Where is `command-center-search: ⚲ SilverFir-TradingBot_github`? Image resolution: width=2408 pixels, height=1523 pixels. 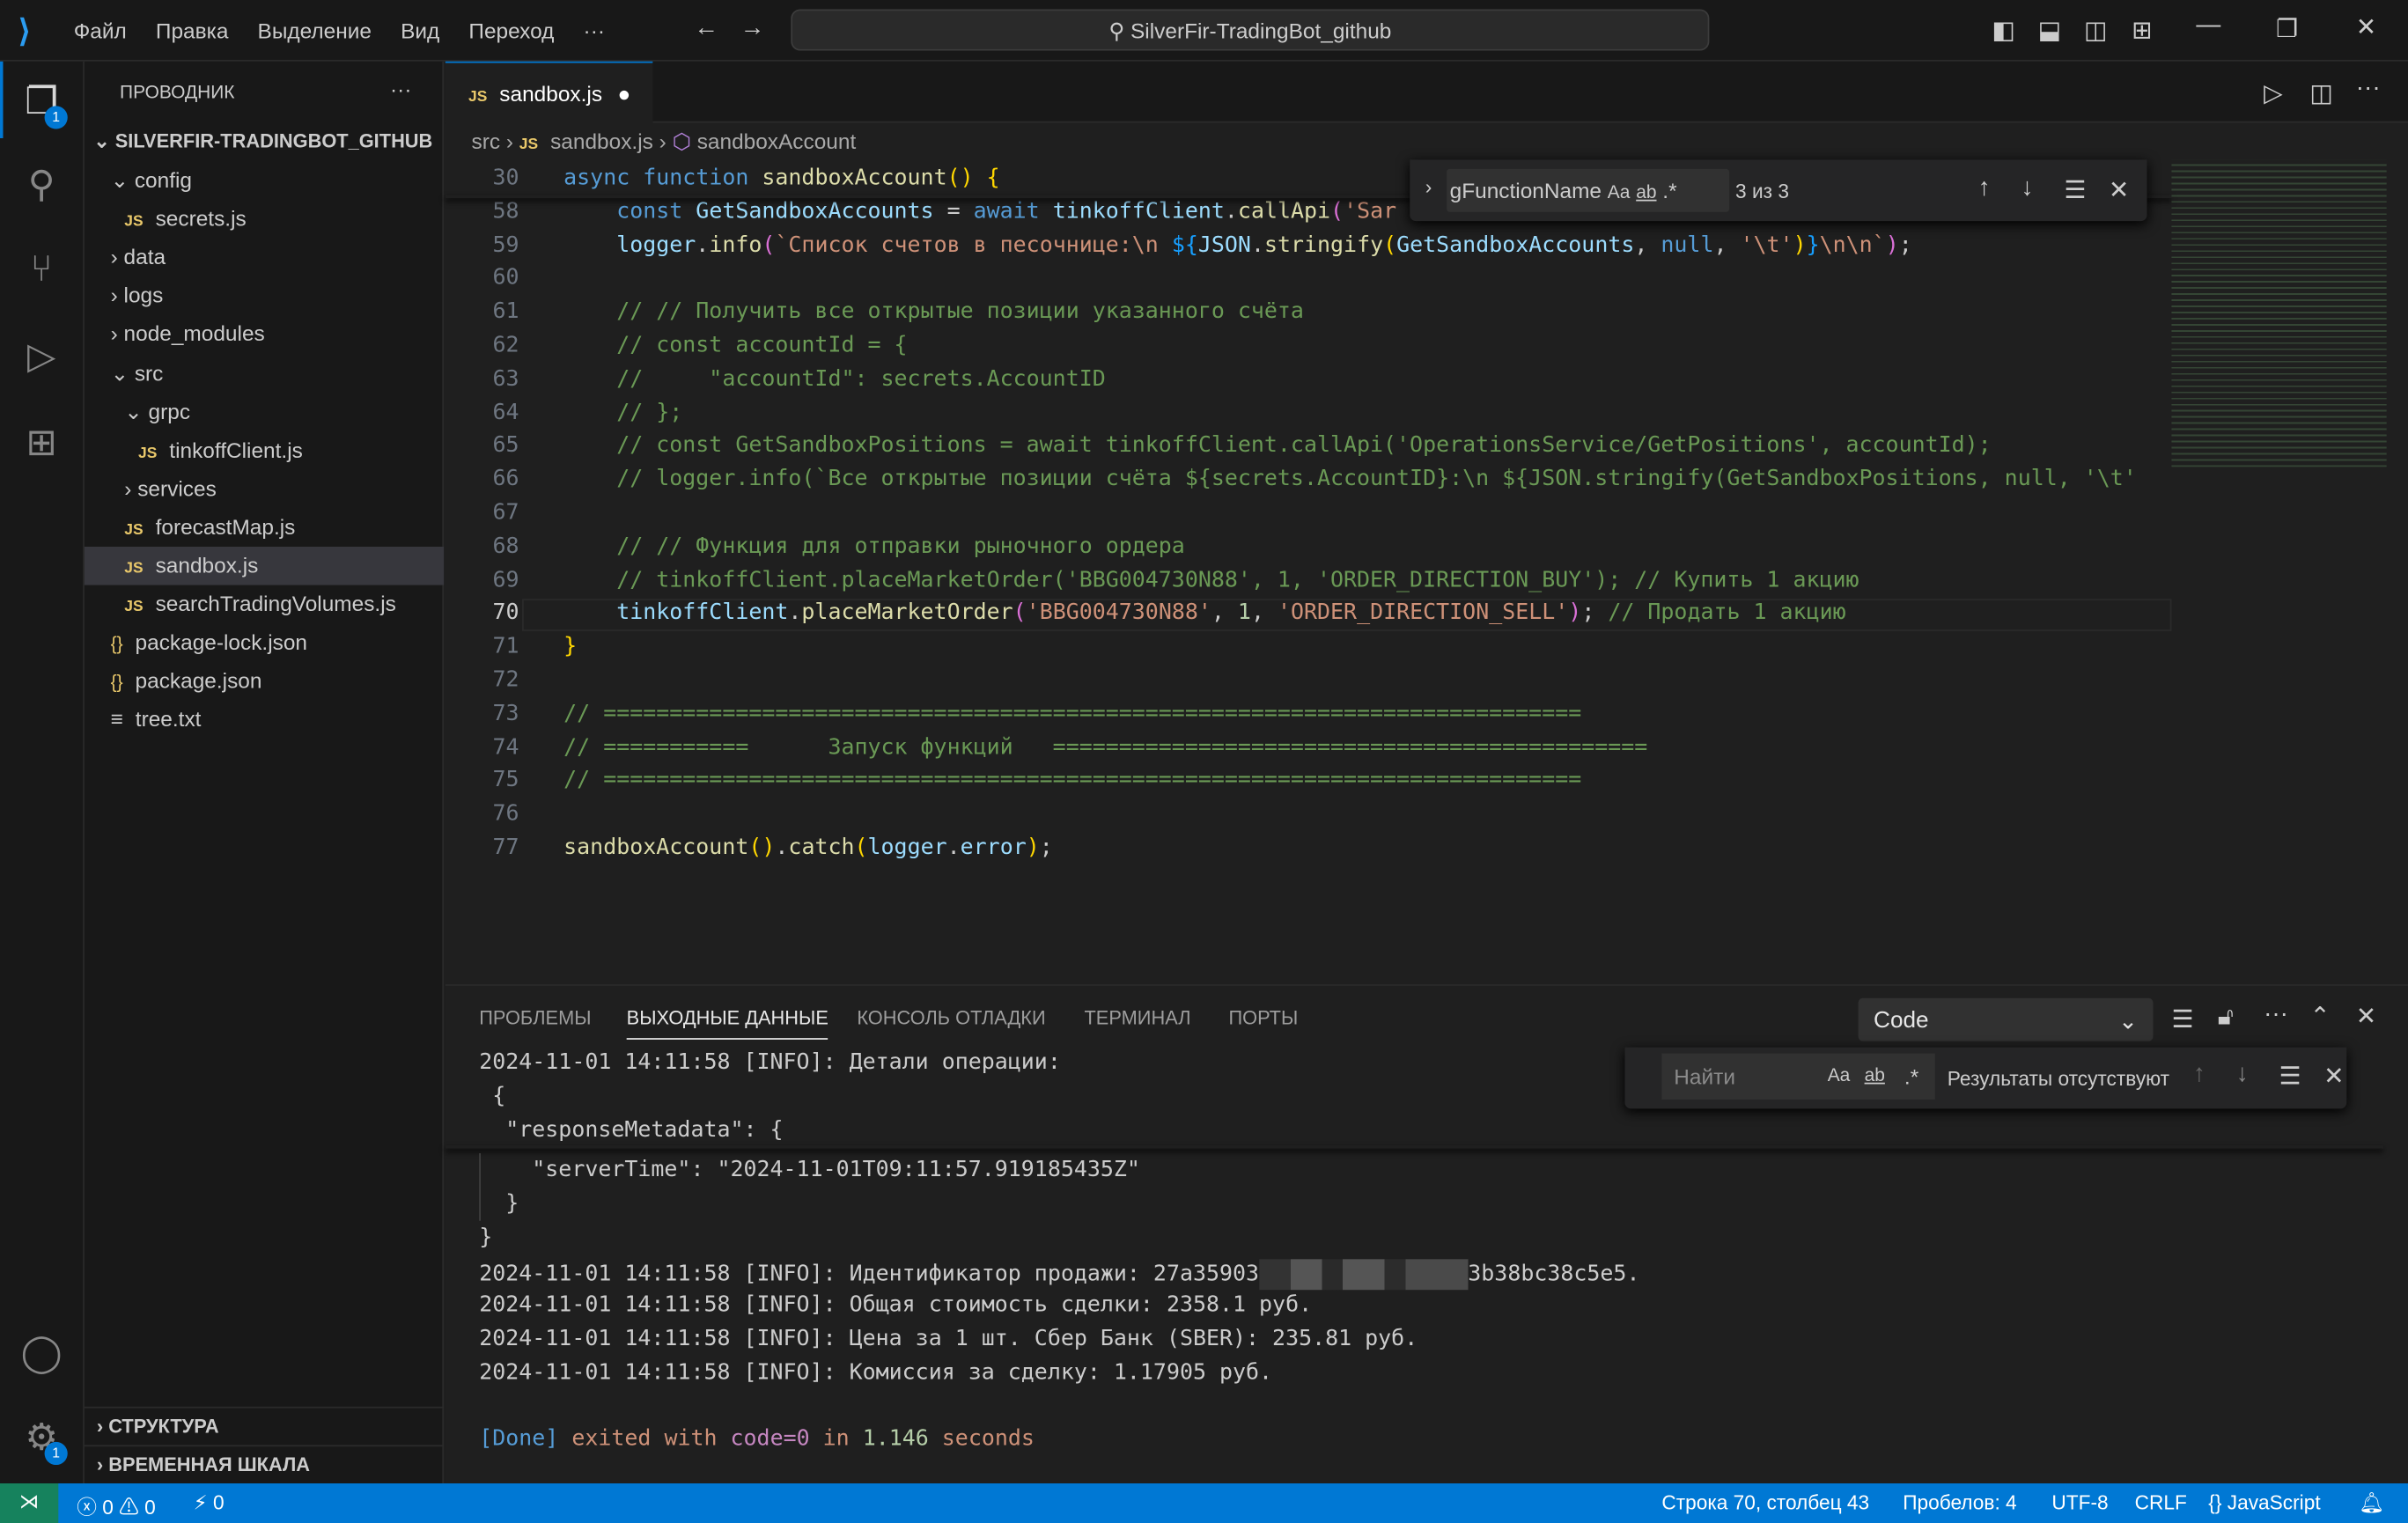 command-center-search: ⚲ SilverFir-TradingBot_github is located at coordinates (1250, 30).